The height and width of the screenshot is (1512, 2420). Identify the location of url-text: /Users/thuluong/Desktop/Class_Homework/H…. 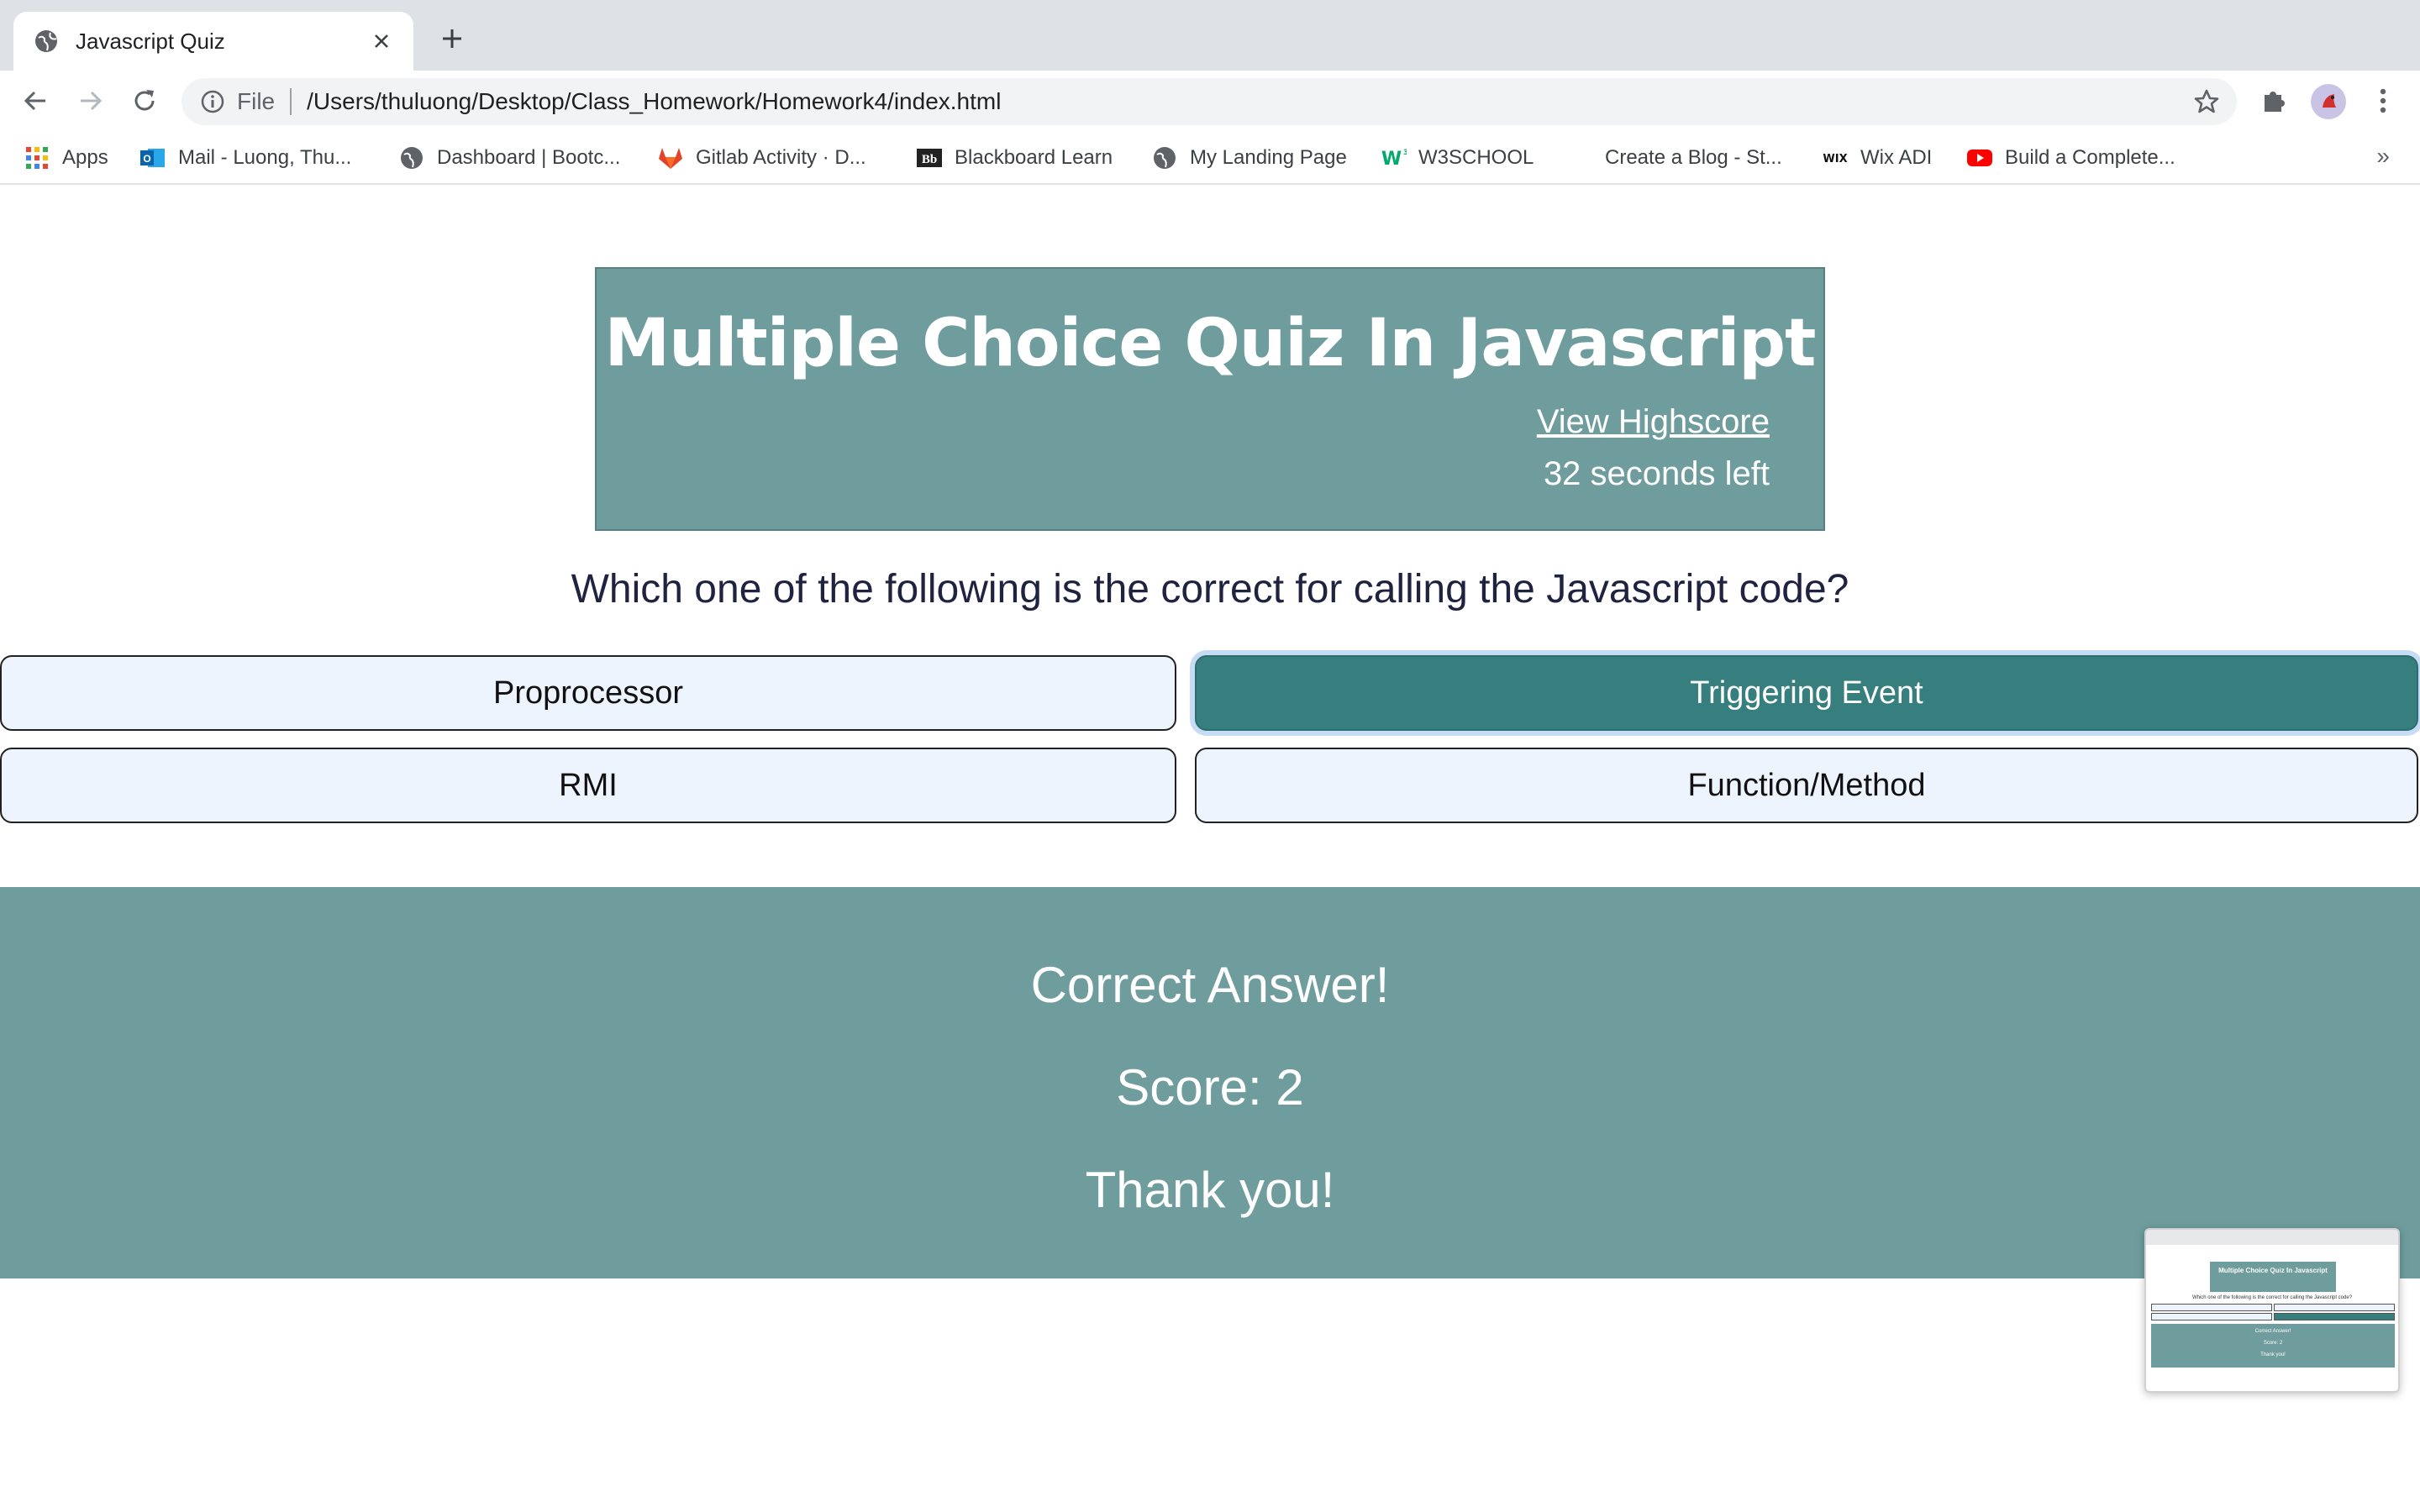
(654, 101).